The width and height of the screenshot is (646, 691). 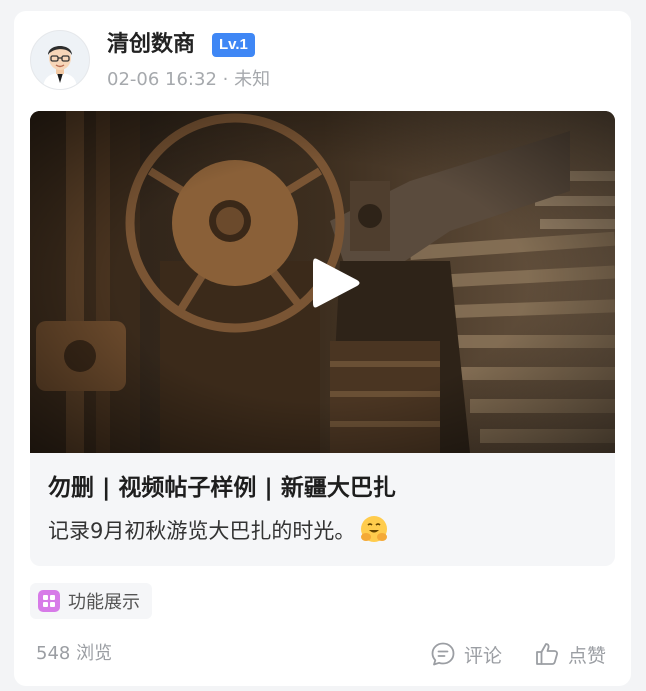 What do you see at coordinates (335, 283) in the screenshot?
I see `play-icon` at bounding box center [335, 283].